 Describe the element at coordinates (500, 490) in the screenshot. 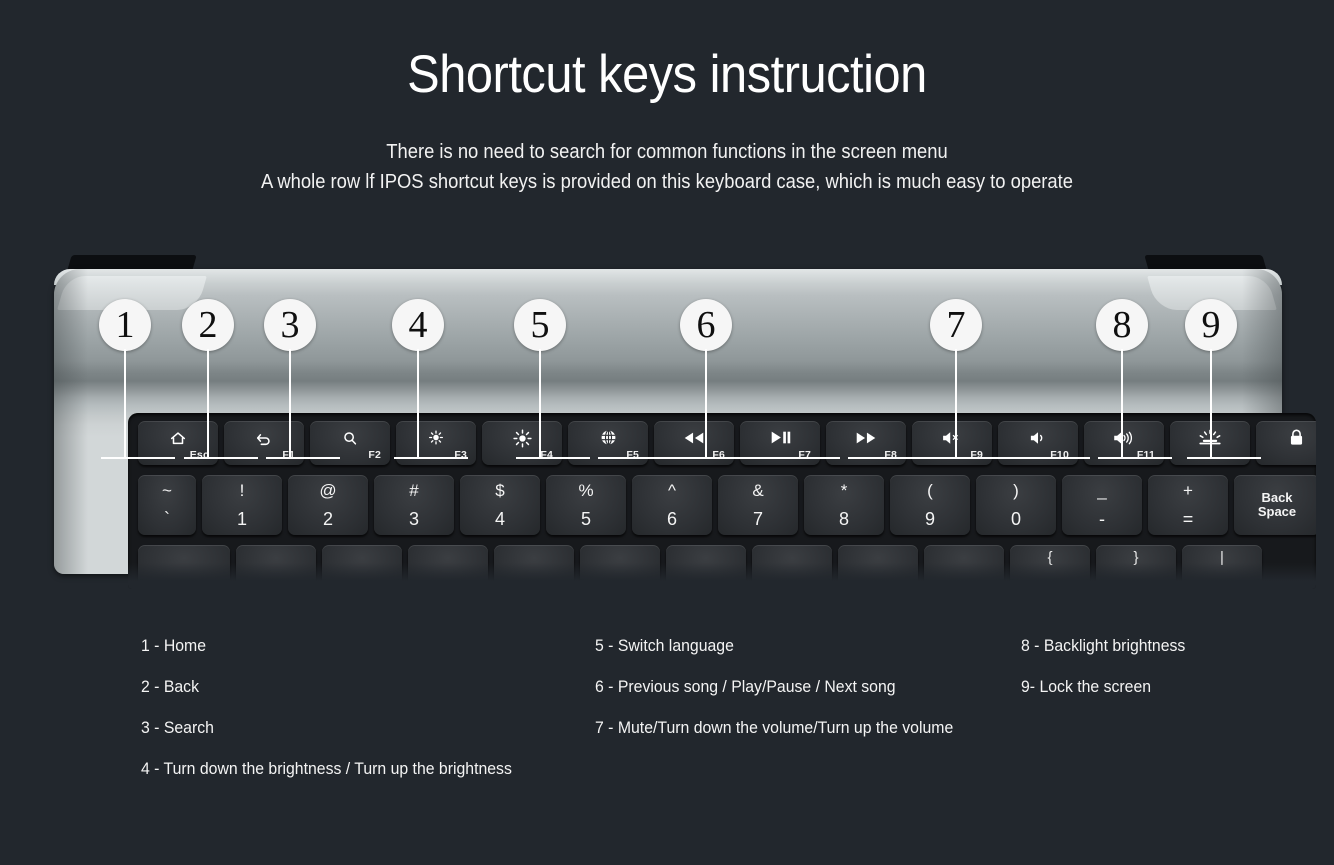

I see `key-shift-legend: $` at that location.